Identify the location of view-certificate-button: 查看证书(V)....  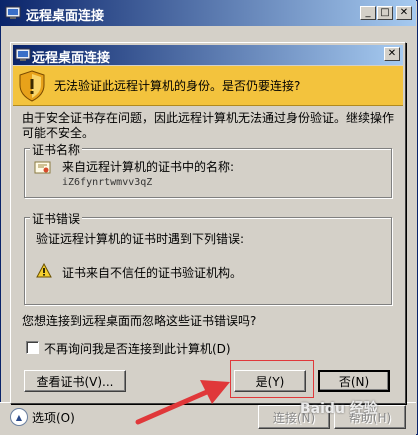
(75, 381).